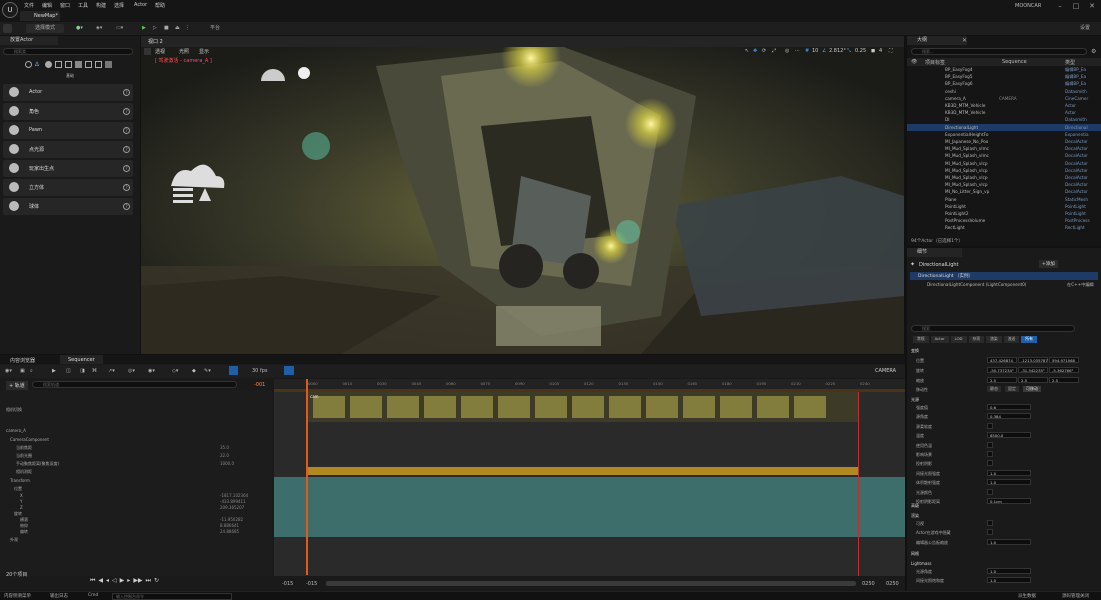 The width and height of the screenshot is (1101, 600). Describe the element at coordinates (78, 64) in the screenshot. I see `geometry-icon` at that location.